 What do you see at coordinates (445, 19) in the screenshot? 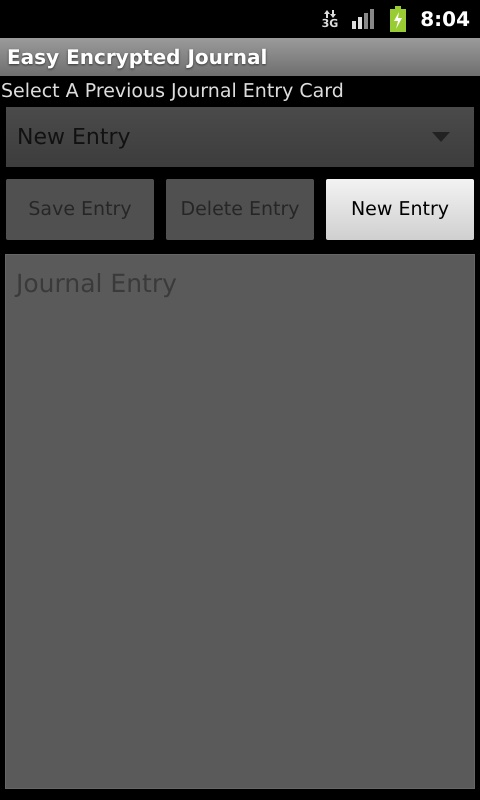
I see `clock-time: 8:04` at bounding box center [445, 19].